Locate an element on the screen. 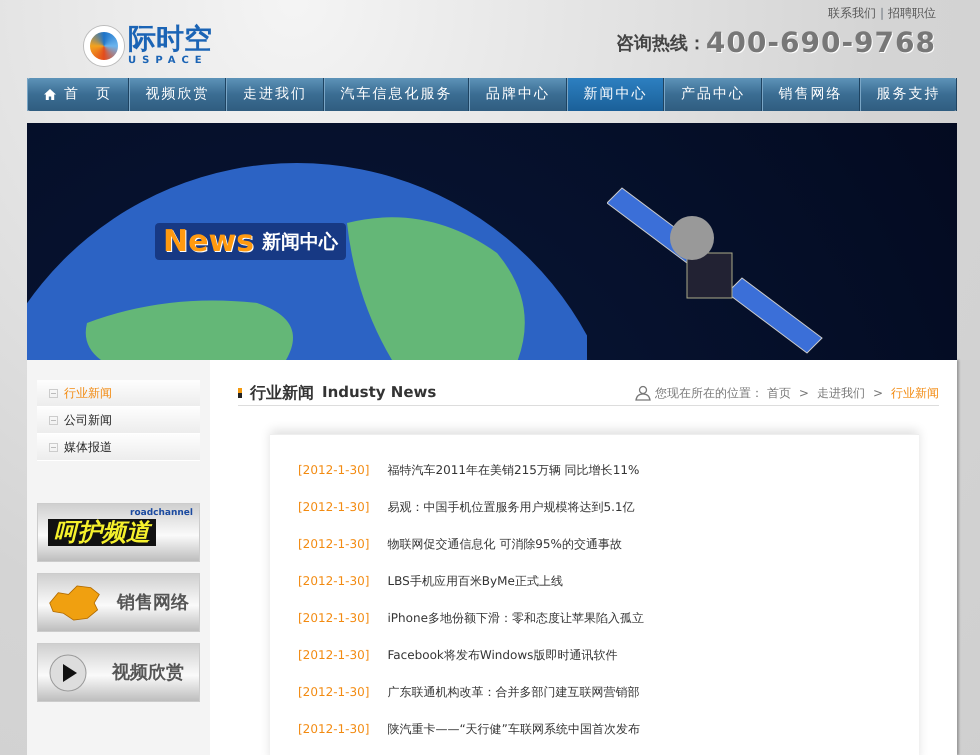 The height and width of the screenshot is (755, 980). news-link: 易观：中国手机位置服务用户规模将达到5.1亿 is located at coordinates (511, 516).